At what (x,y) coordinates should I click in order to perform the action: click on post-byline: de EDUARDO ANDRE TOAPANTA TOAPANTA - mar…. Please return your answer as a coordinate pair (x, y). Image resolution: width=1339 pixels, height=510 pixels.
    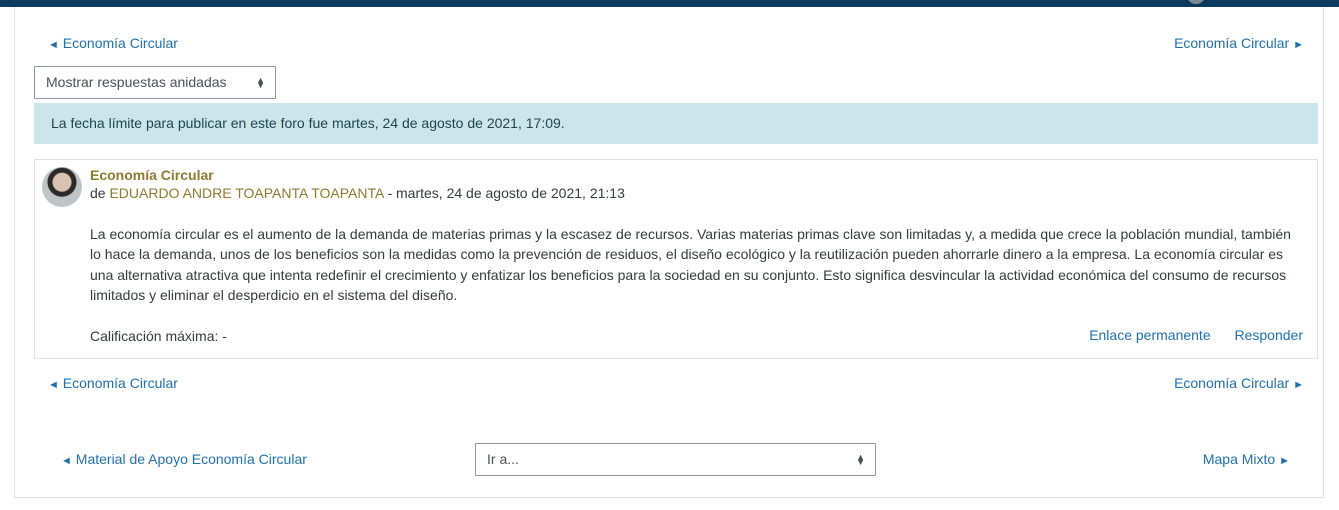
    Looking at the image, I should click on (357, 193).